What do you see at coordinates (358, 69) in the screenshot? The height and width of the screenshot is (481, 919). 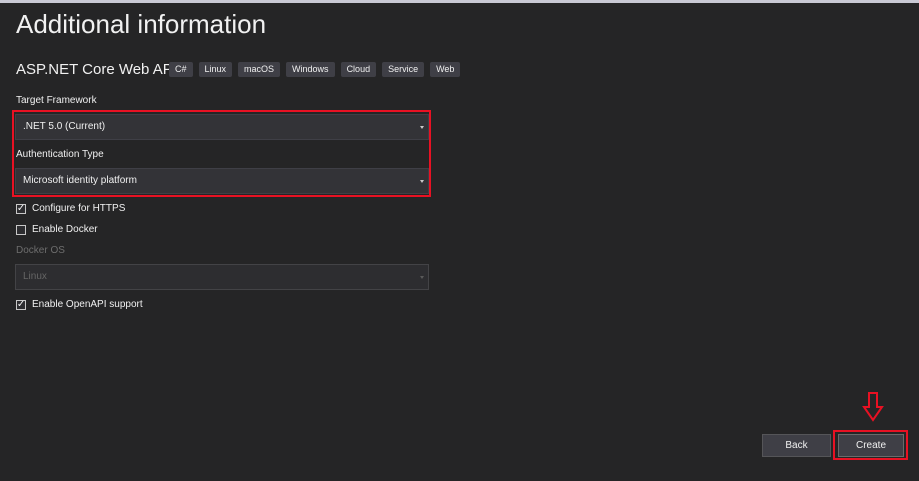 I see `tag-cloud: Cloud` at bounding box center [358, 69].